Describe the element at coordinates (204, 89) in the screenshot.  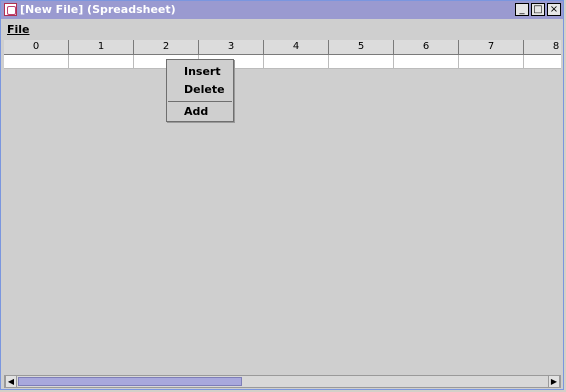
I see `context-menu-delete: Delete` at that location.